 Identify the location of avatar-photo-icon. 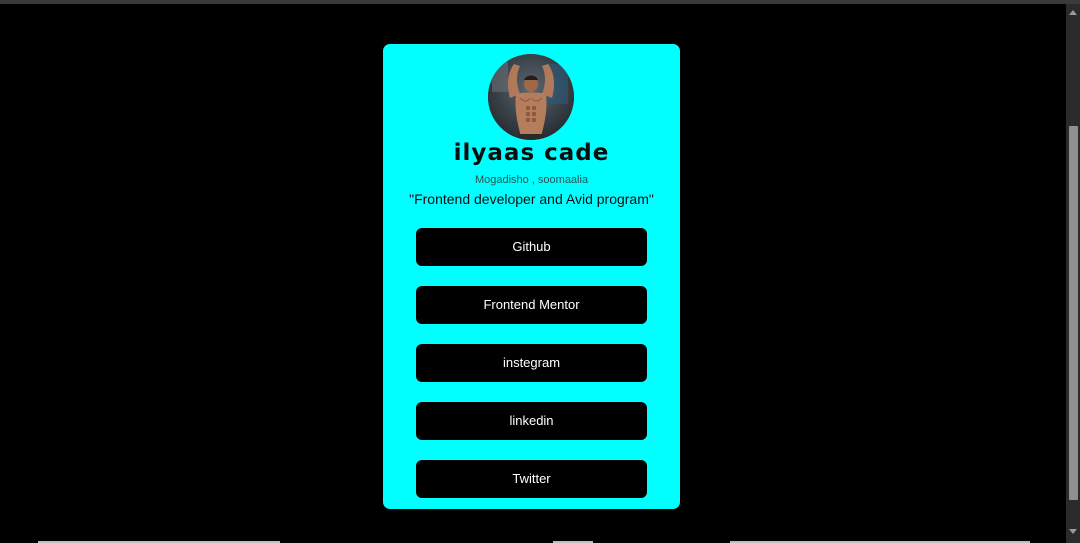
(531, 97).